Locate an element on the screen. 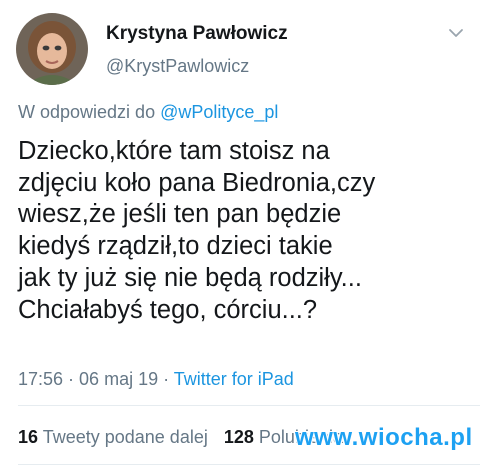 The height and width of the screenshot is (470, 480). reply-context: W odpowiedzi do @wPolityce_pl is located at coordinates (148, 112).